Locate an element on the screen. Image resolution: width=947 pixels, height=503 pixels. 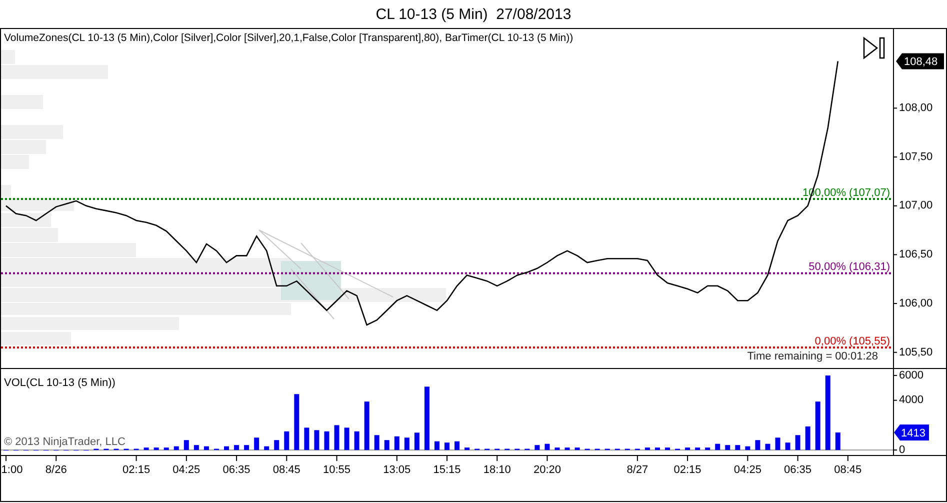
axis-label: 105,50 is located at coordinates (916, 352).